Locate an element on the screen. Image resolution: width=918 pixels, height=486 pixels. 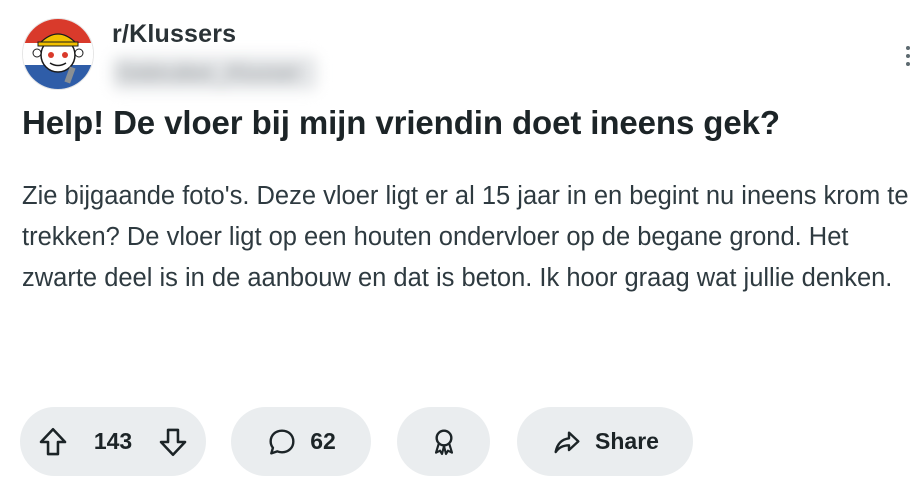
vote-control: 143 is located at coordinates (113, 441).